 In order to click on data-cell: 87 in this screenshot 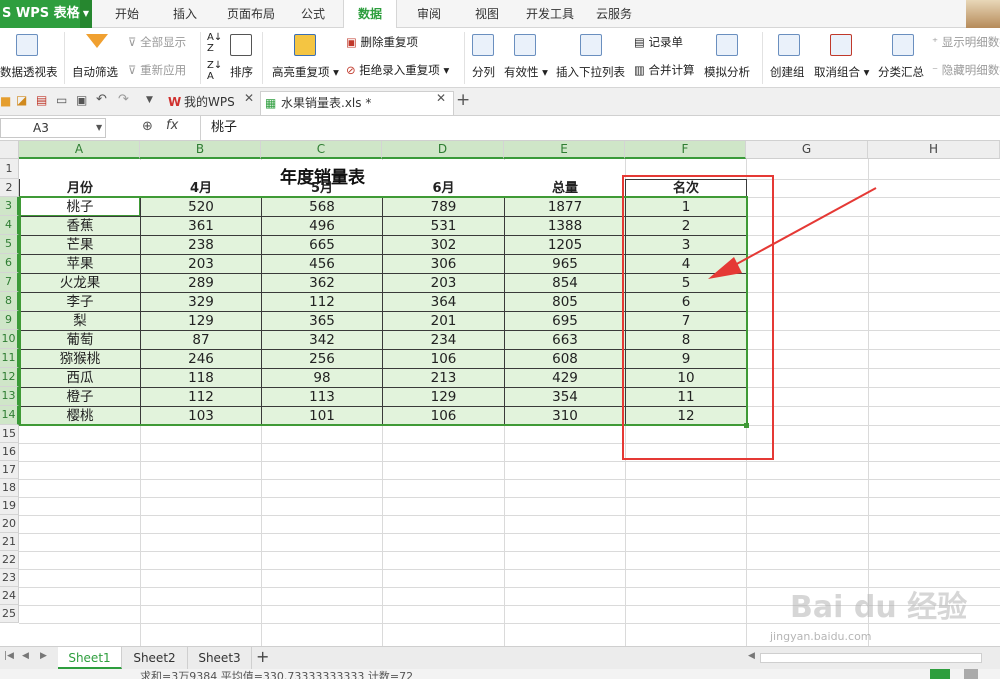, I will do `click(201, 340)`.